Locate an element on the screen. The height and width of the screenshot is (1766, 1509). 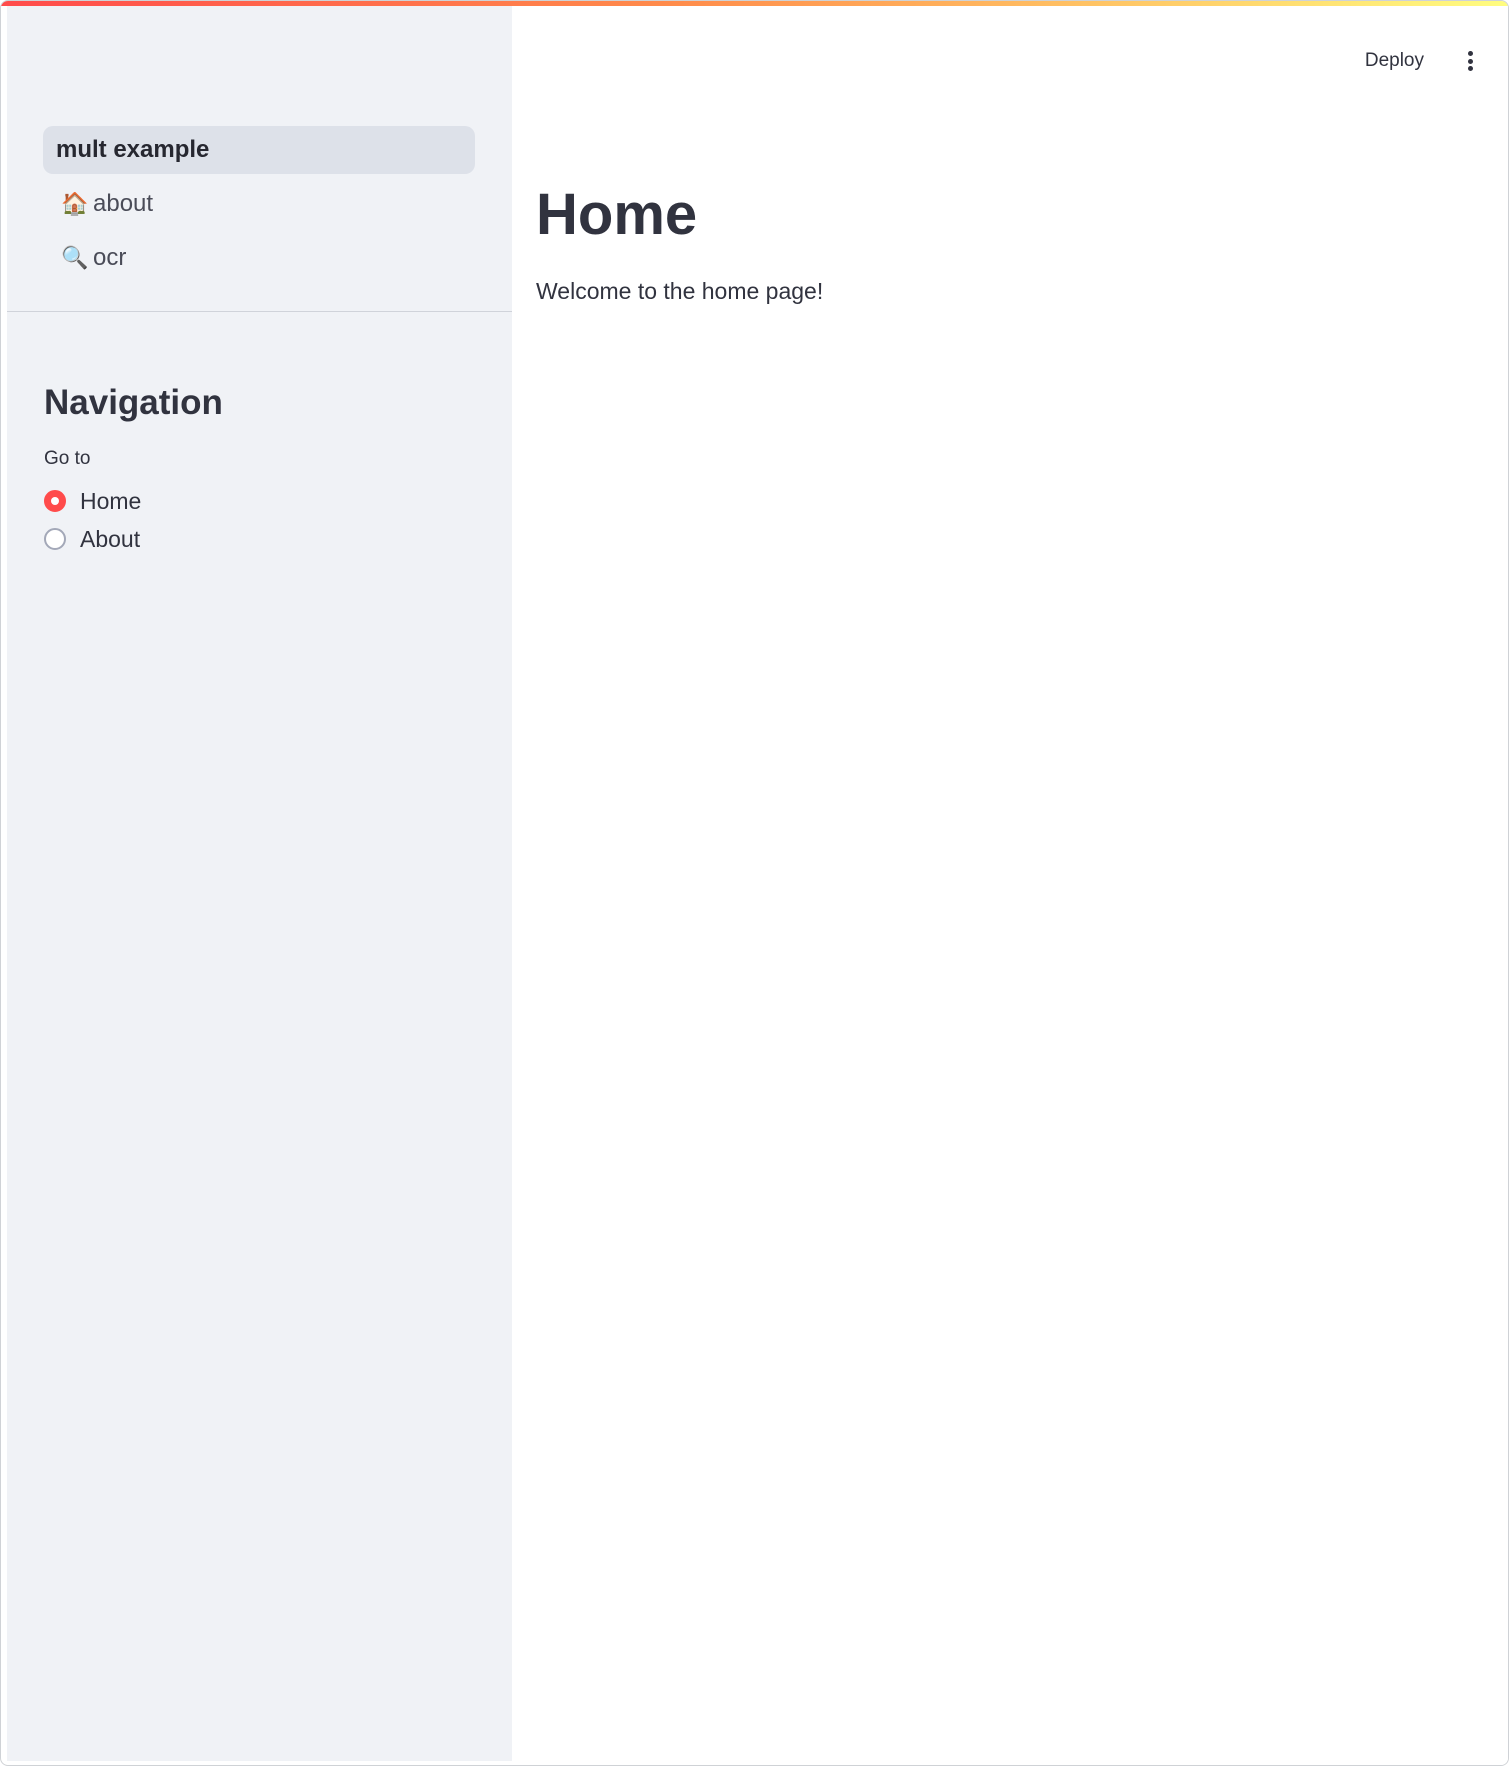
sidebar-item-label: about is located at coordinates (123, 203).